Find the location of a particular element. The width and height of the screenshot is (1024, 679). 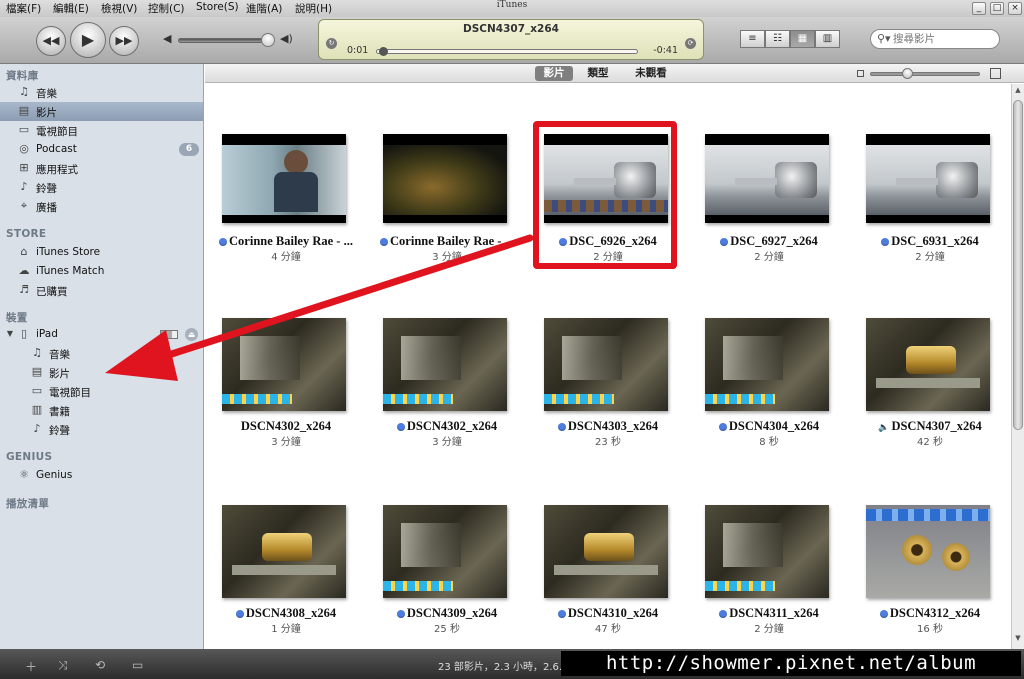

list-view-button: ≡ is located at coordinates (752, 39).